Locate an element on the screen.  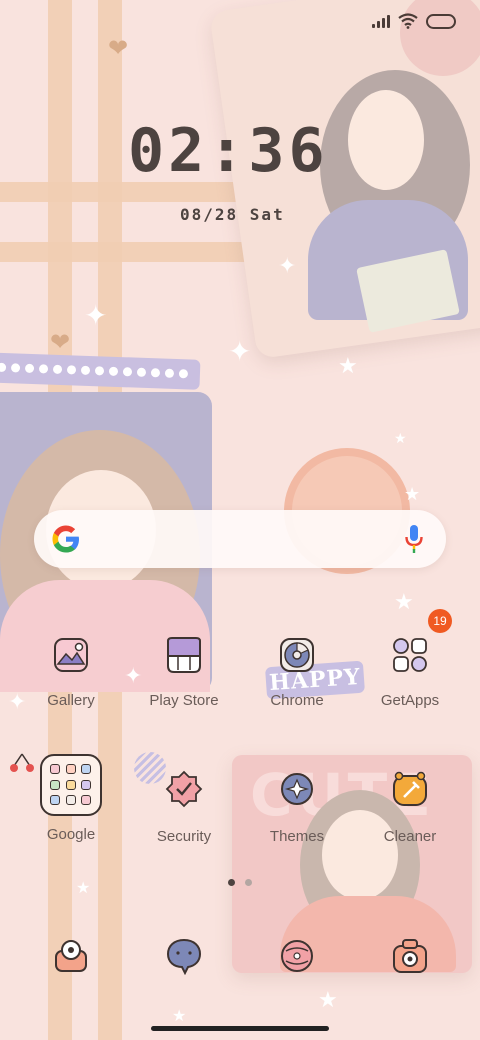
browser-icon is located at coordinates (297, 956).